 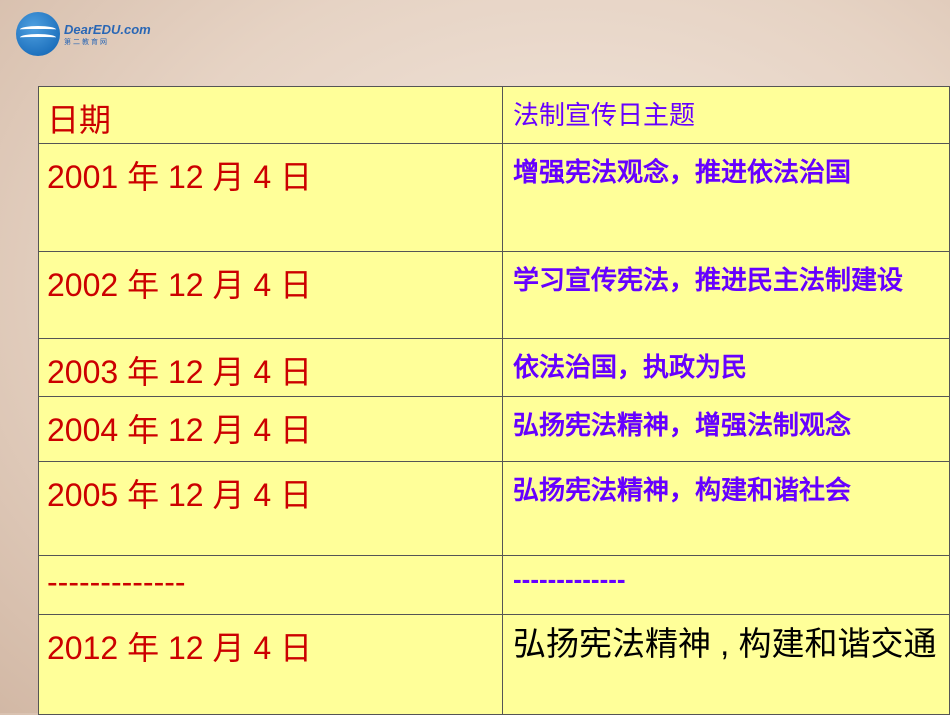 I want to click on header-date: 日期, so click(x=270, y=115).